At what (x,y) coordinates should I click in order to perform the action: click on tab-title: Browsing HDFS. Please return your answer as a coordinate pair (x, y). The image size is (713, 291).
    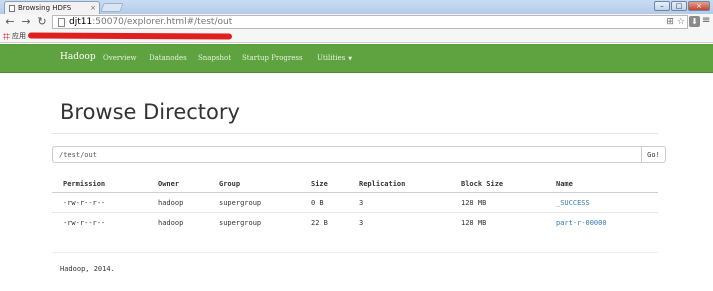
    Looking at the image, I should click on (45, 8).